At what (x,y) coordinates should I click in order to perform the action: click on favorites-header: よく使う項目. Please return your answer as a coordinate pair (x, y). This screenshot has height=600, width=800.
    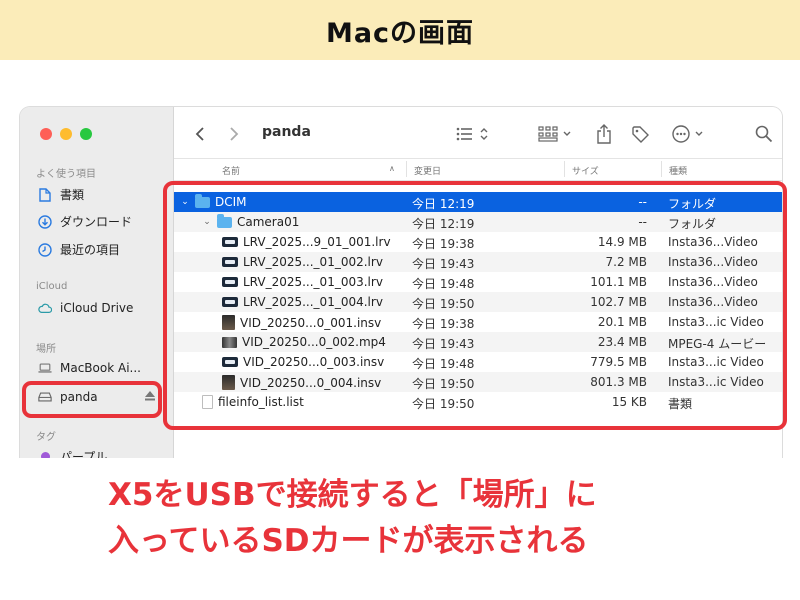
    Looking at the image, I should click on (66, 174).